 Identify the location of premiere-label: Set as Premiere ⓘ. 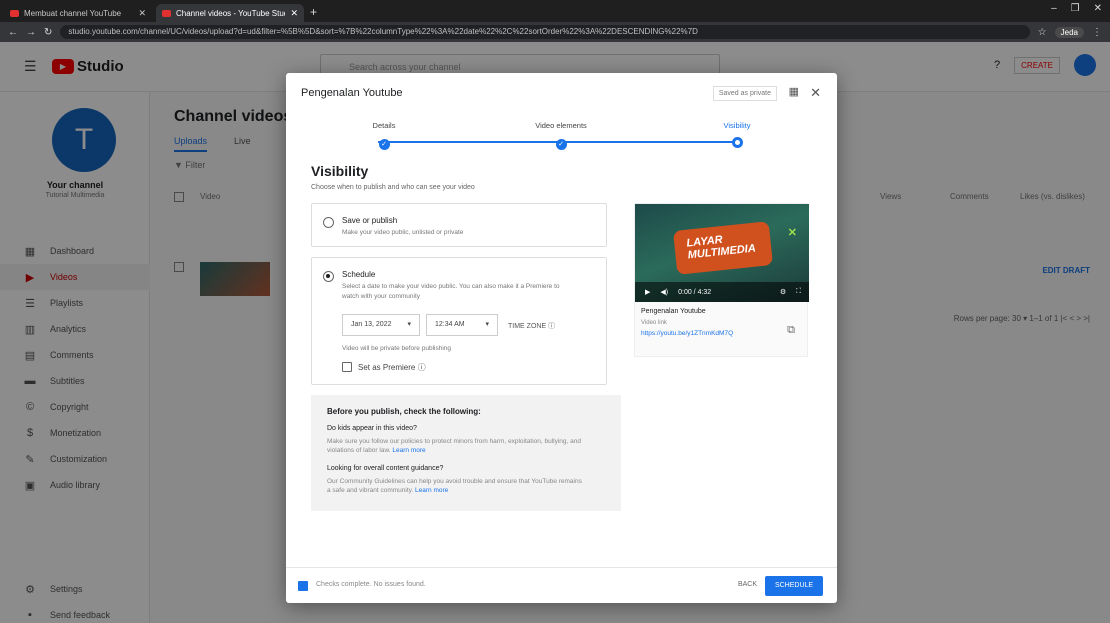
(392, 367).